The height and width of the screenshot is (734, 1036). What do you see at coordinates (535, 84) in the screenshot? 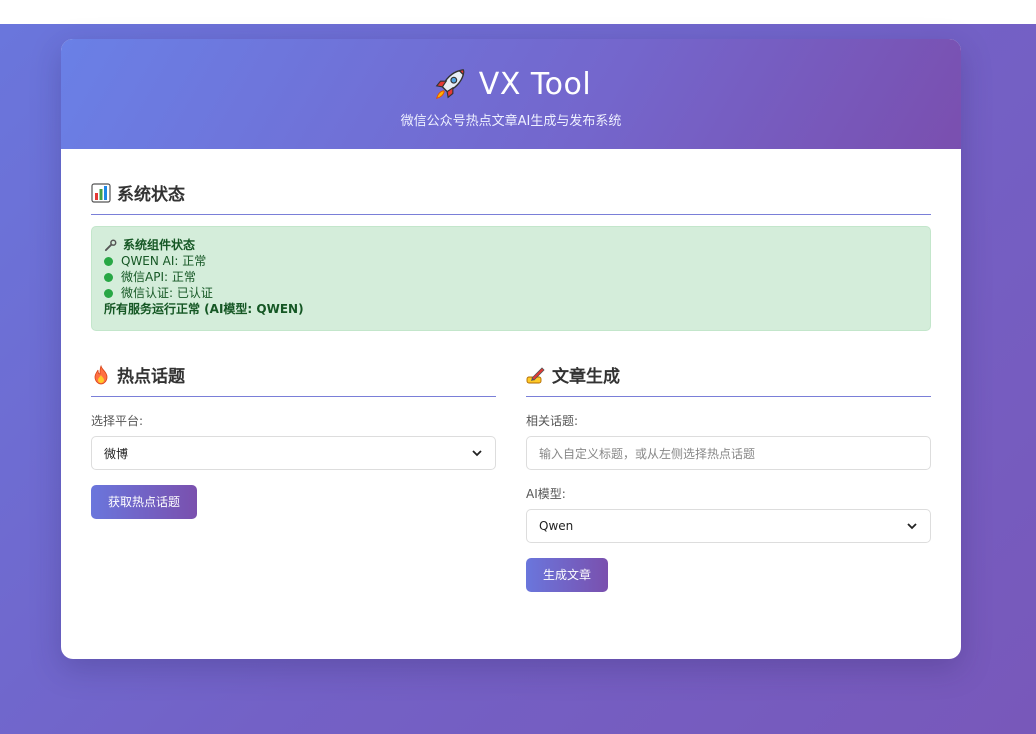
I see `app-title: VX Tool` at bounding box center [535, 84].